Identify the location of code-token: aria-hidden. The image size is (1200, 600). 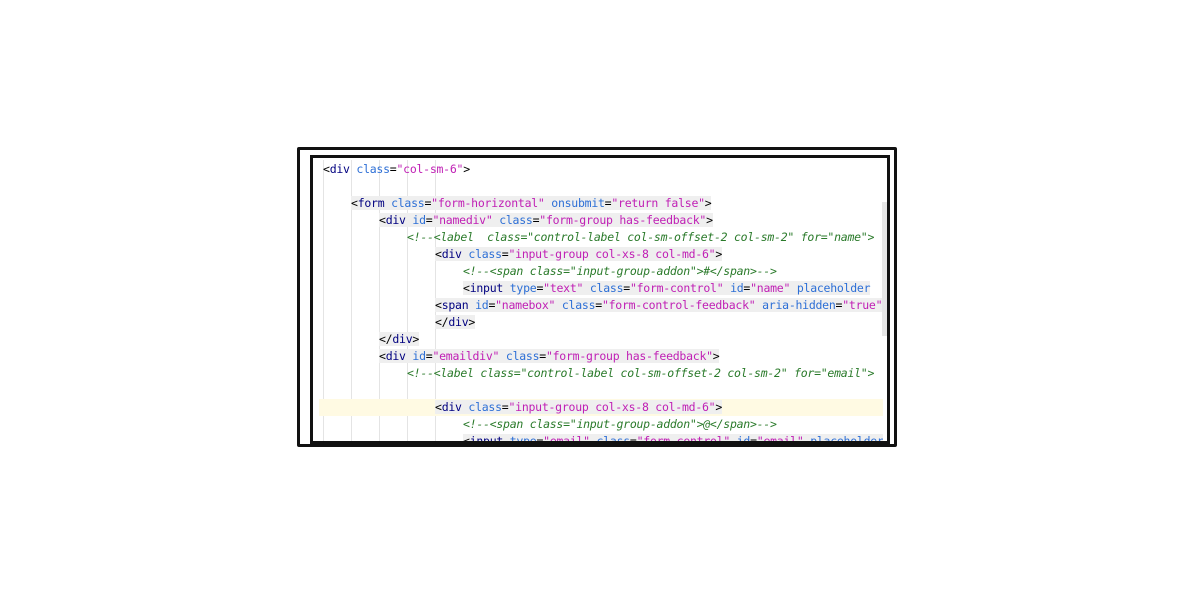
(799, 305).